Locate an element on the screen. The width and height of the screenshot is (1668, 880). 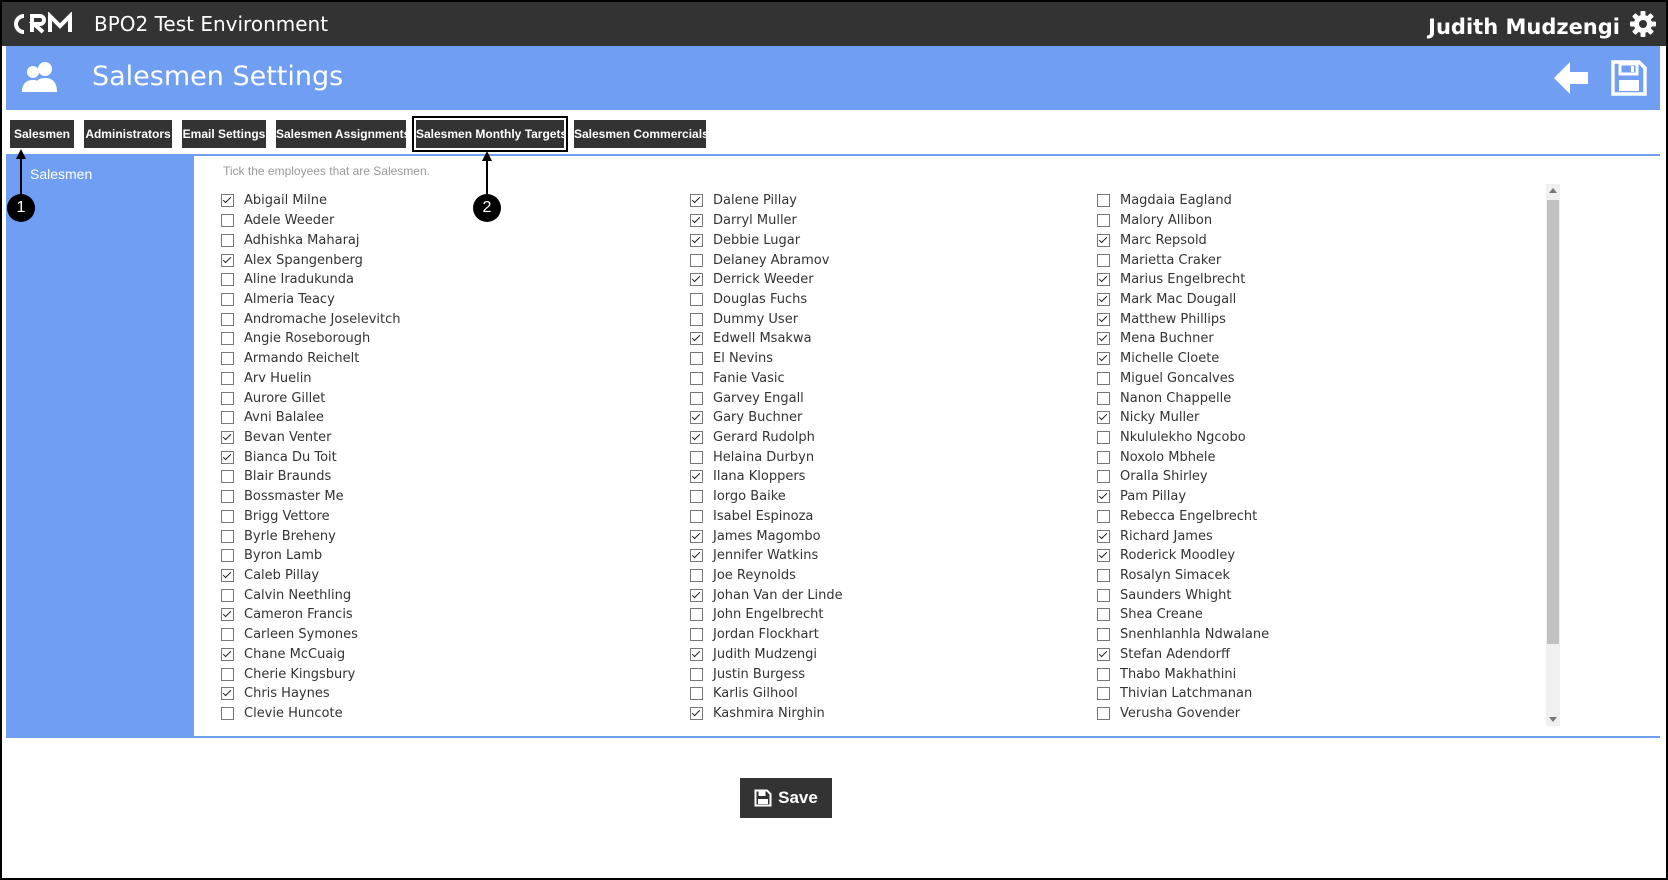
employee-row: Stefan Adendorff is located at coordinates (1183, 655).